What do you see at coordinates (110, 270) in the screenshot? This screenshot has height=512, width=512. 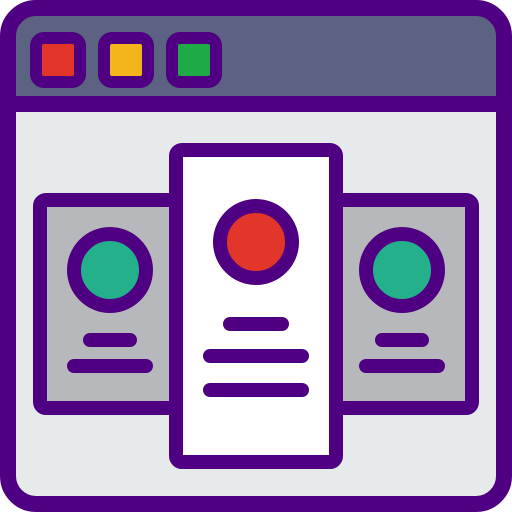 I see `left-card-avatar-icon` at bounding box center [110, 270].